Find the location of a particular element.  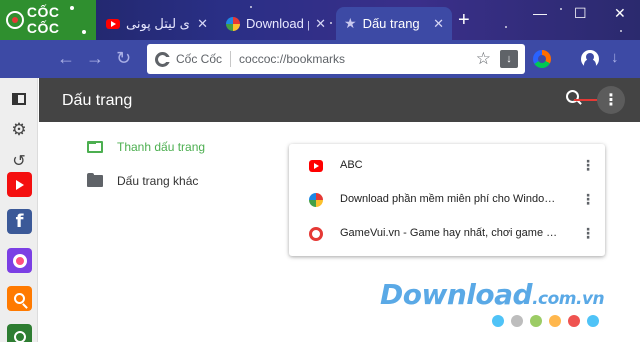

watermark-dots is located at coordinates (545, 321).